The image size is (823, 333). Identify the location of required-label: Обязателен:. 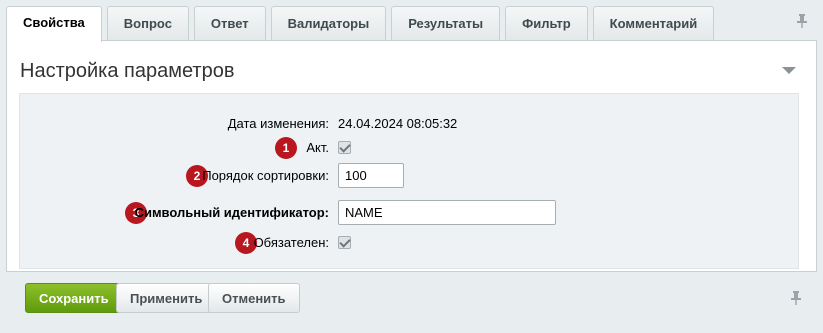
(291, 242).